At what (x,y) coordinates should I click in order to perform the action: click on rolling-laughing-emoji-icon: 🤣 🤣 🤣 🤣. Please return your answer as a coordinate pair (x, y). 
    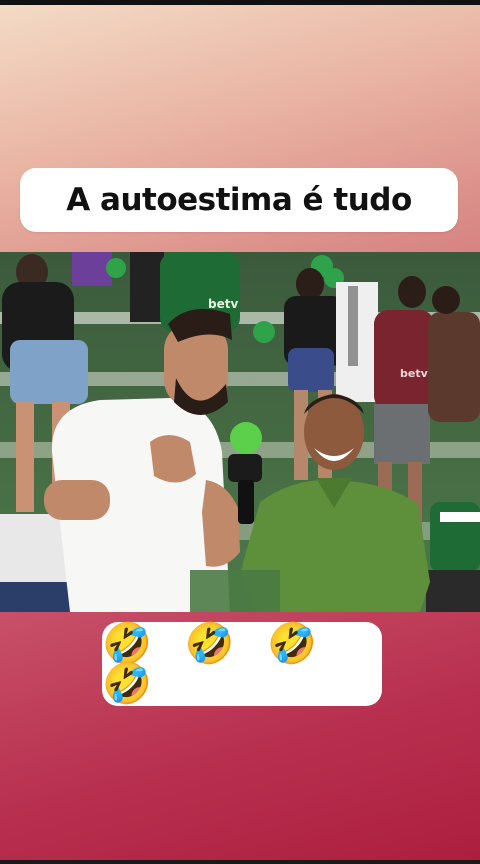
    Looking at the image, I should click on (214, 664).